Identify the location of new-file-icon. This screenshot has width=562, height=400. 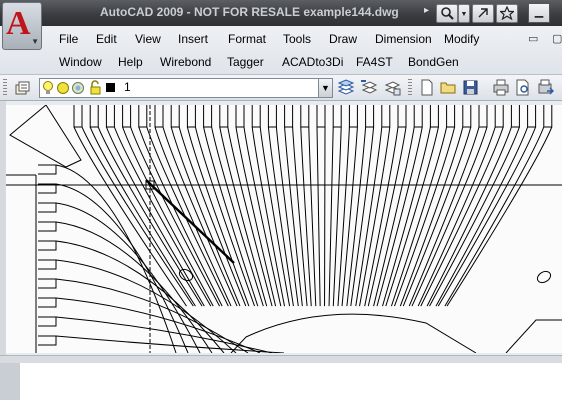
(427, 87).